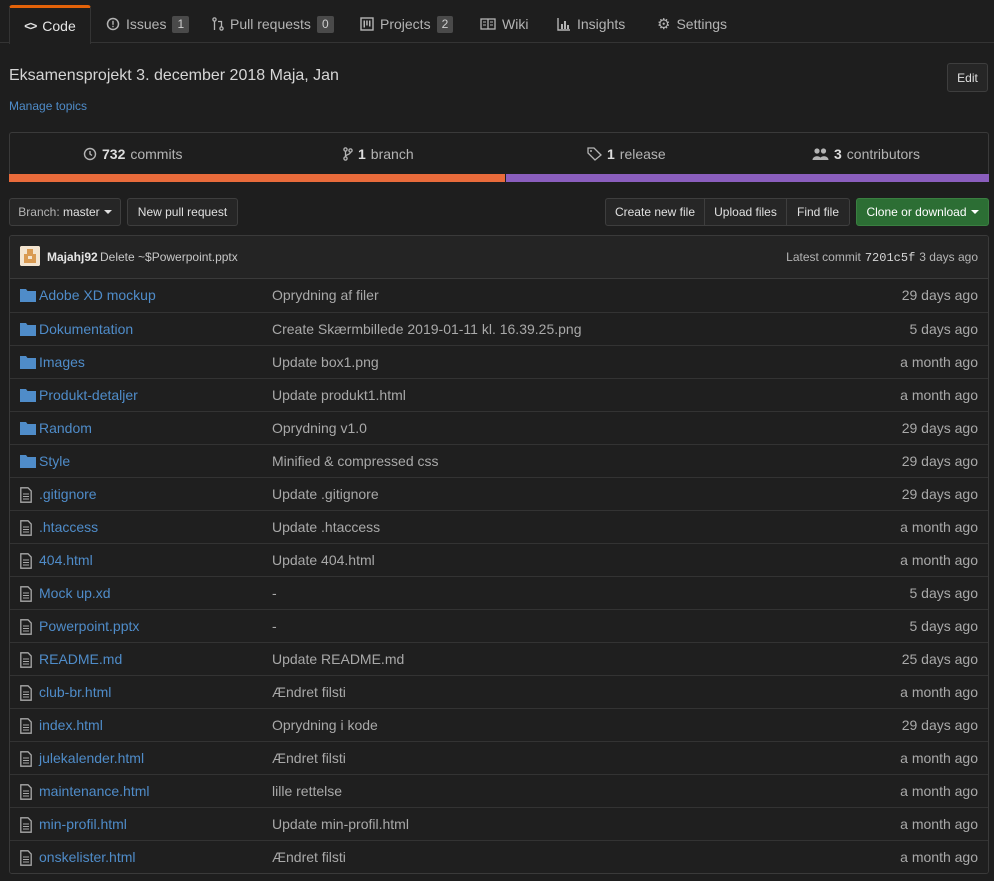  Describe the element at coordinates (355, 461) in the screenshot. I see `commit-message-link: Minified & compressed css` at that location.